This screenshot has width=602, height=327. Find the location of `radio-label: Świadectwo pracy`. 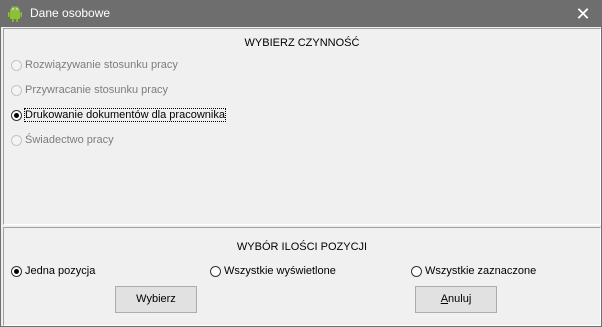

radio-label: Świadectwo pracy is located at coordinates (69, 140).